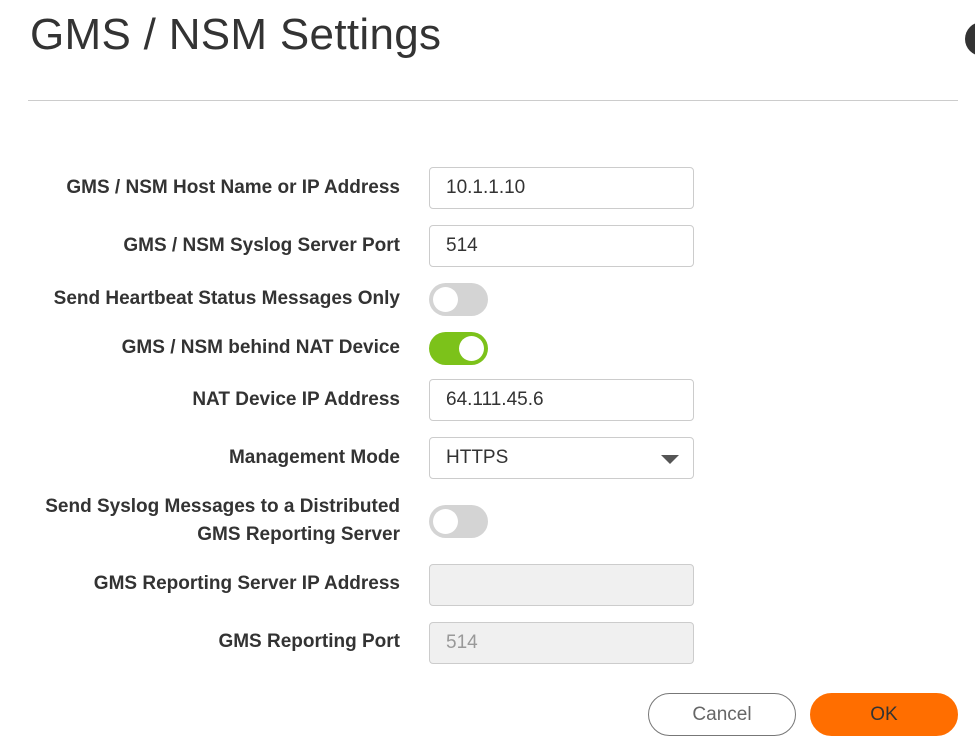 Image resolution: width=975 pixels, height=754 pixels. Describe the element at coordinates (670, 459) in the screenshot. I see `chevron-down-icon` at that location.